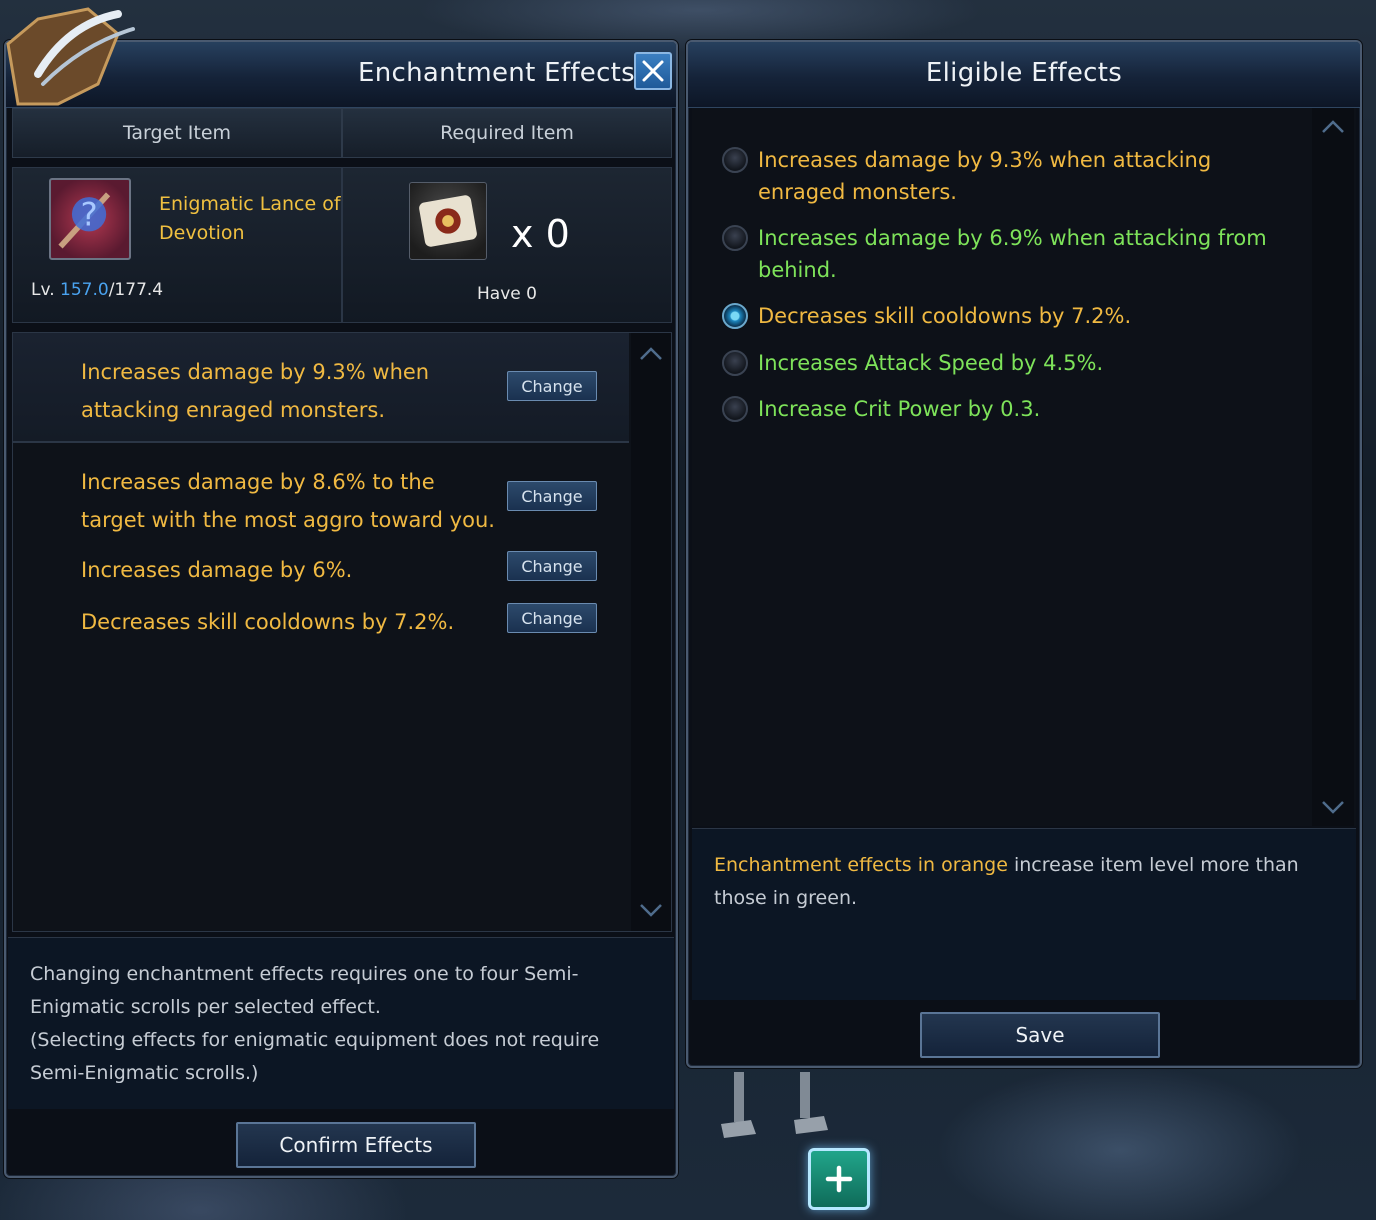  I want to click on required-item-count: x 0, so click(540, 234).